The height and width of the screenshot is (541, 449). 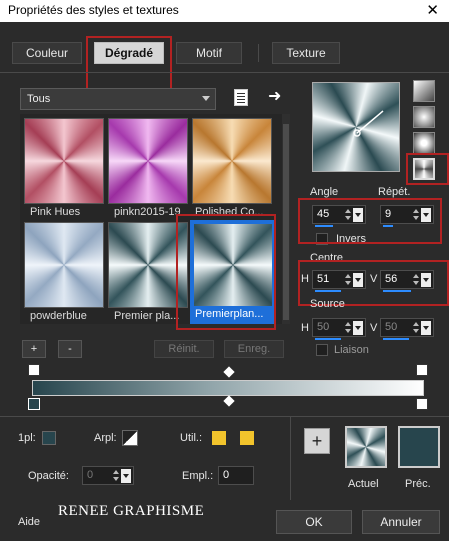 What do you see at coordinates (317, 441) in the screenshot?
I see `add-to-library-button: +` at bounding box center [317, 441].